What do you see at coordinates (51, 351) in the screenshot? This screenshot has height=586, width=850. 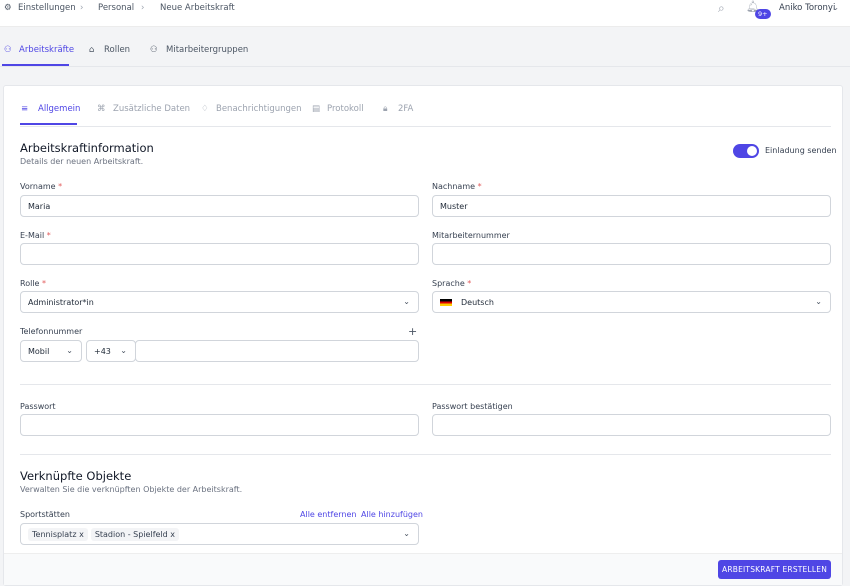 I see `phone-type-select: Mobil ⌄` at bounding box center [51, 351].